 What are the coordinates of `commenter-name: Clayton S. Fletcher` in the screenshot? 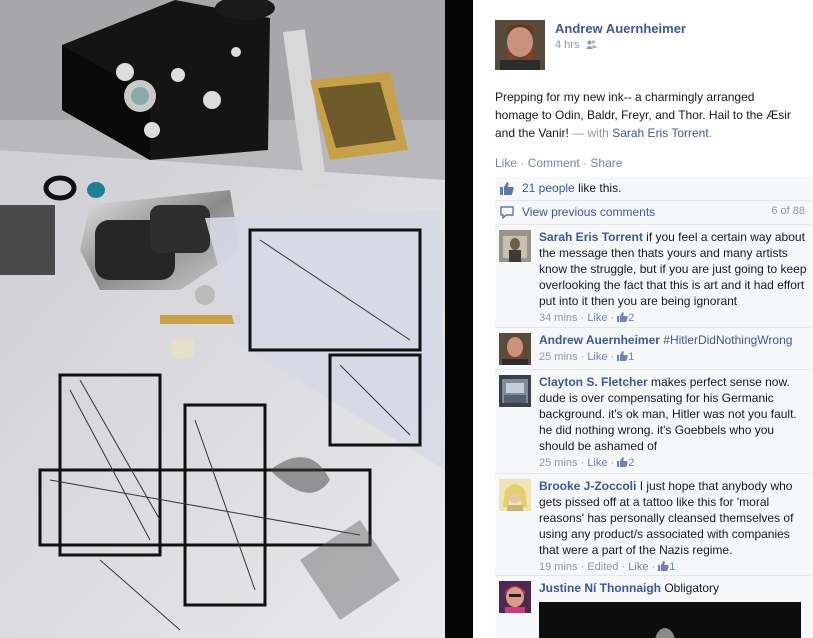 It's located at (593, 382).